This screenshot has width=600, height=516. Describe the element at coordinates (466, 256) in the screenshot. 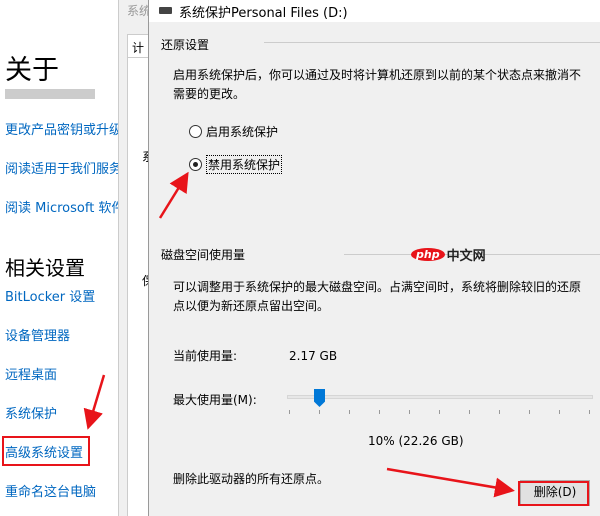

I see `watermark-cn: 中文网` at that location.